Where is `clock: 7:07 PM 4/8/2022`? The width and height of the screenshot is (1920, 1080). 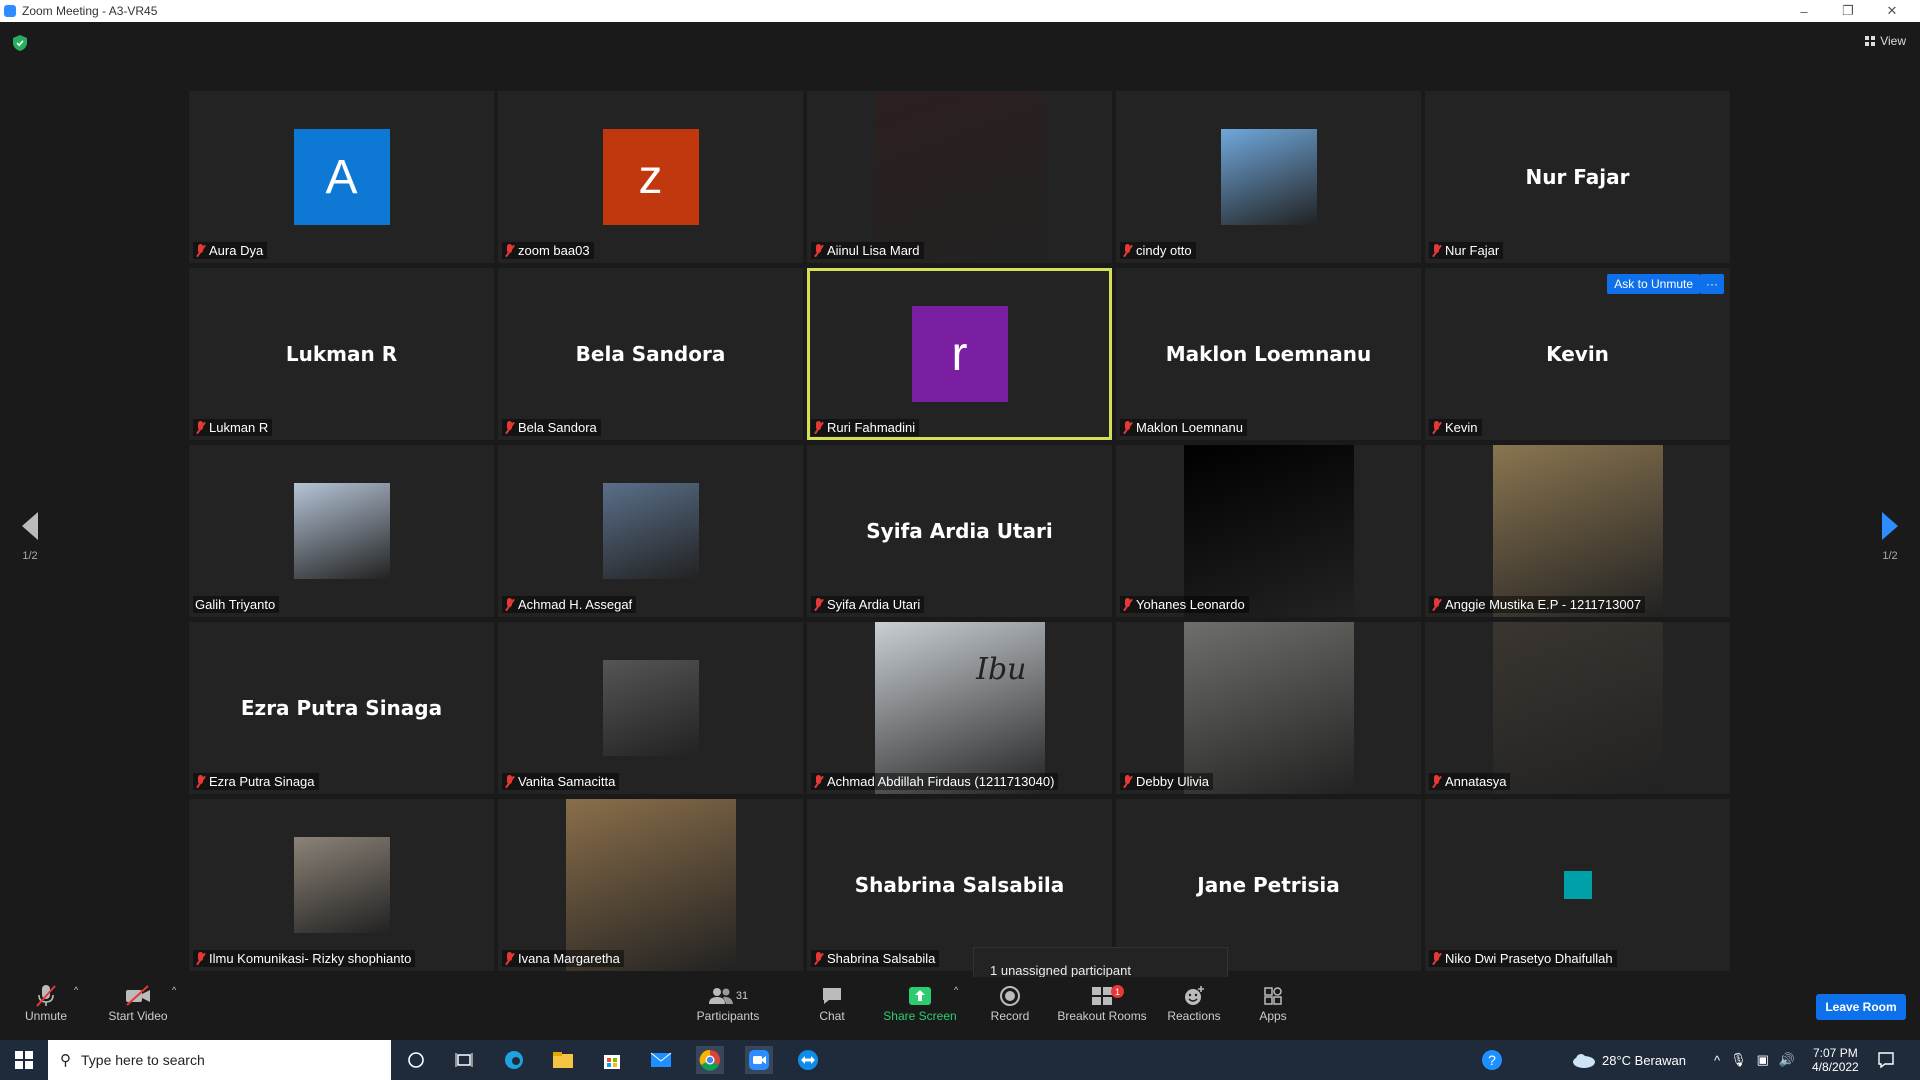
clock: 7:07 PM 4/8/2022 is located at coordinates (1835, 1060).